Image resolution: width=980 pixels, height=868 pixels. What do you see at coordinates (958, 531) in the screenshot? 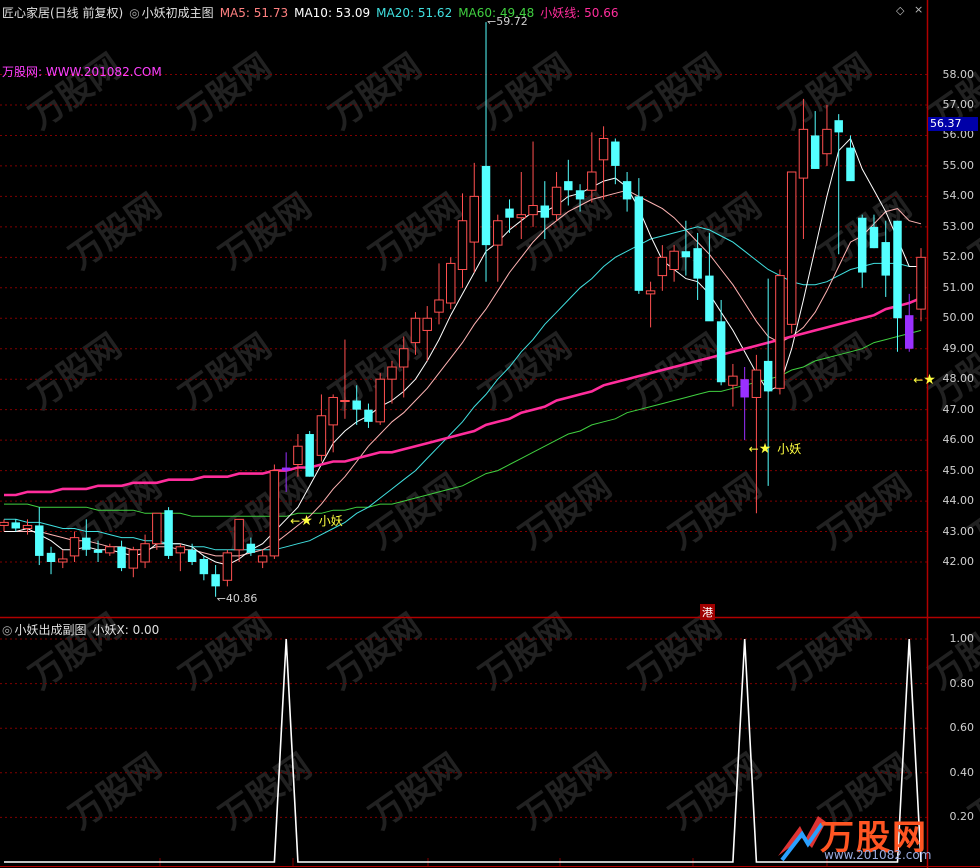
I see `price-axis-label: 43.00` at bounding box center [958, 531].